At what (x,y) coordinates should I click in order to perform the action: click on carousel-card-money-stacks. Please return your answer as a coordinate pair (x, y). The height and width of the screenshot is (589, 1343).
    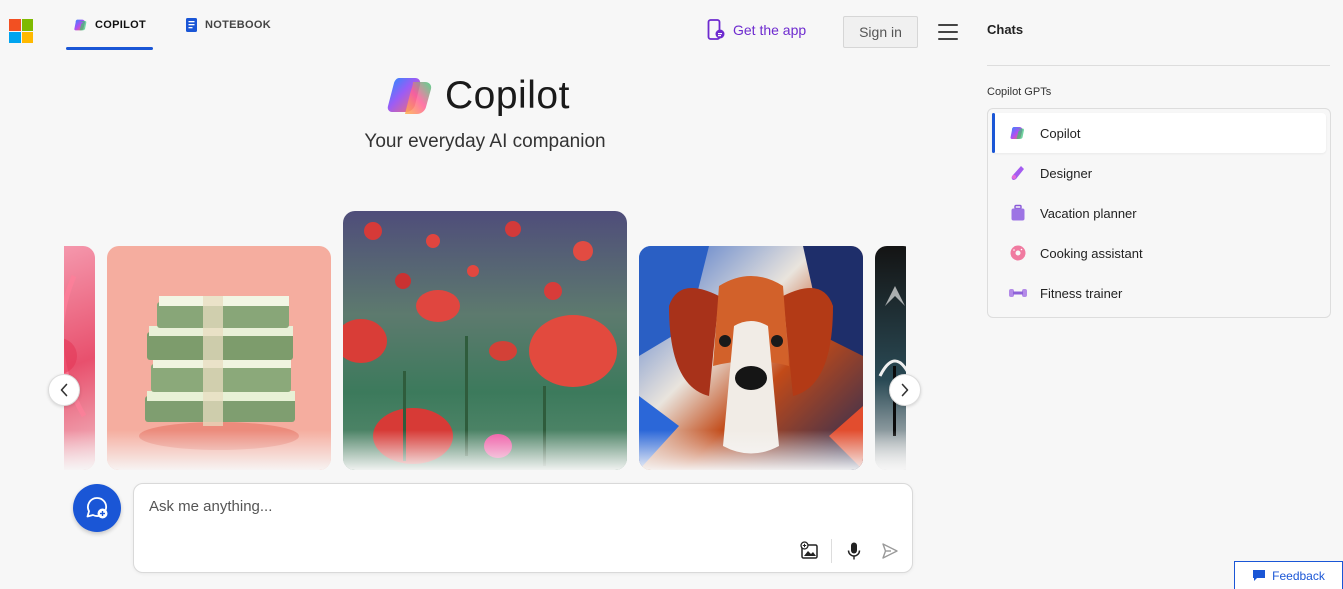
    Looking at the image, I should click on (219, 358).